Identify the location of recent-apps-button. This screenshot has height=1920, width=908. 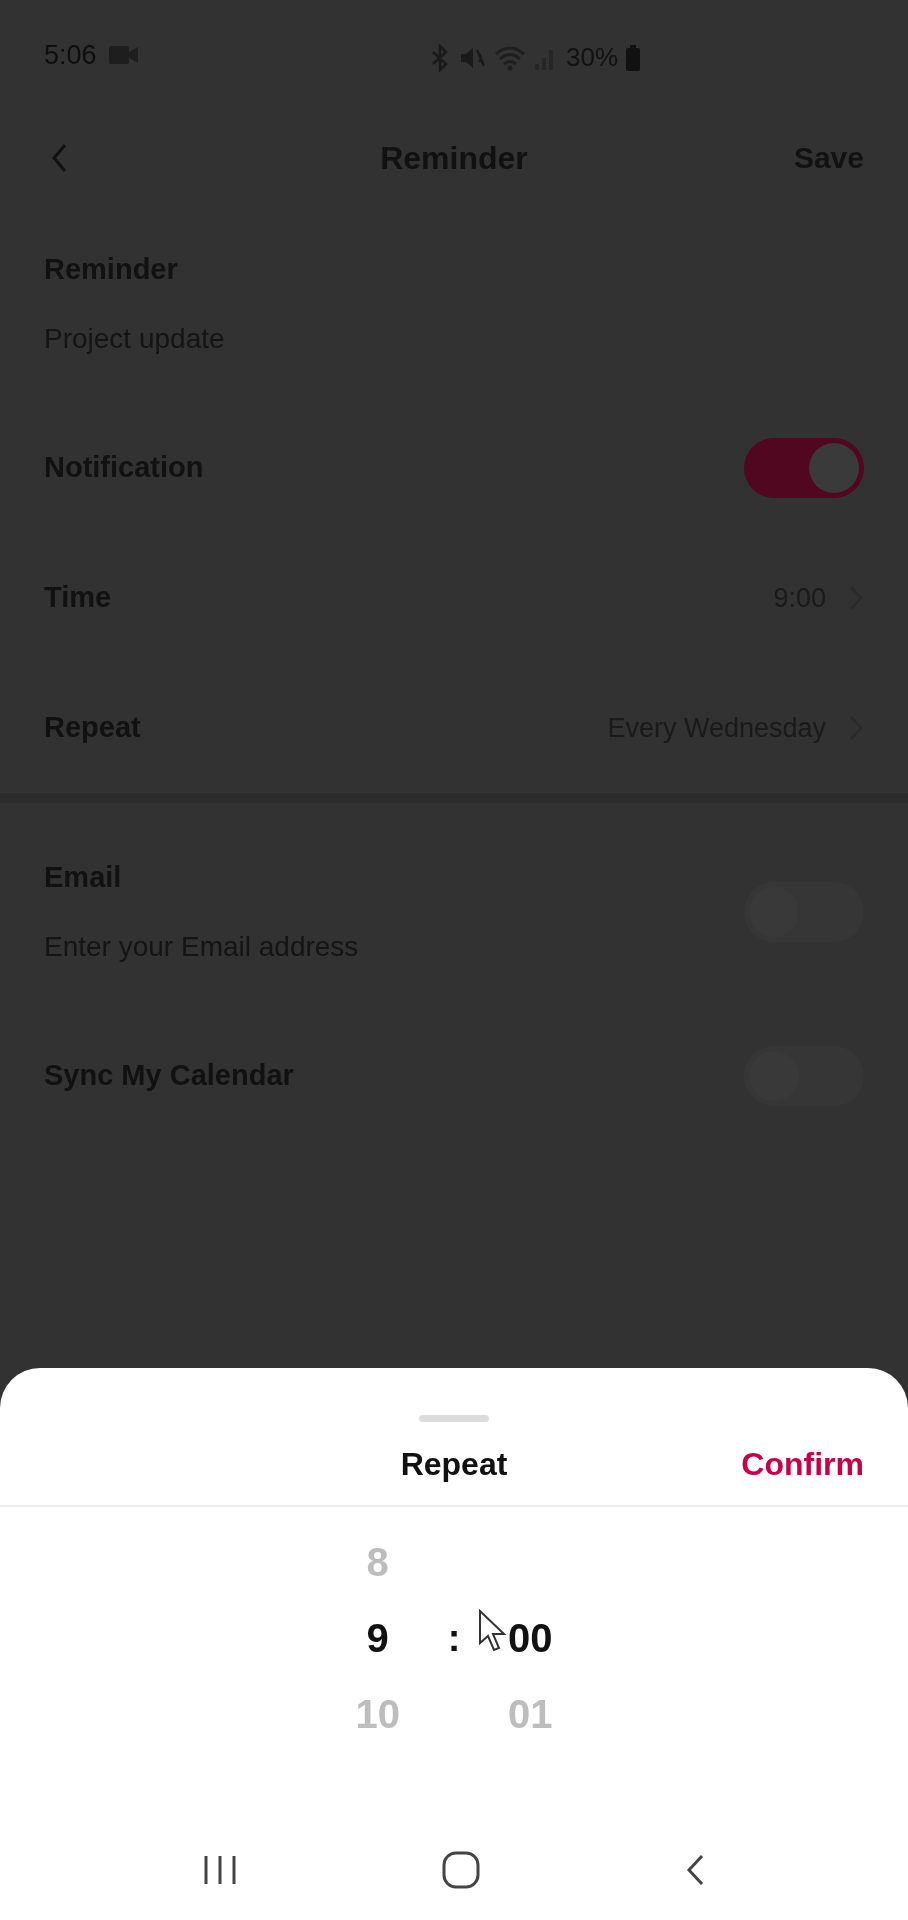
(220, 1870).